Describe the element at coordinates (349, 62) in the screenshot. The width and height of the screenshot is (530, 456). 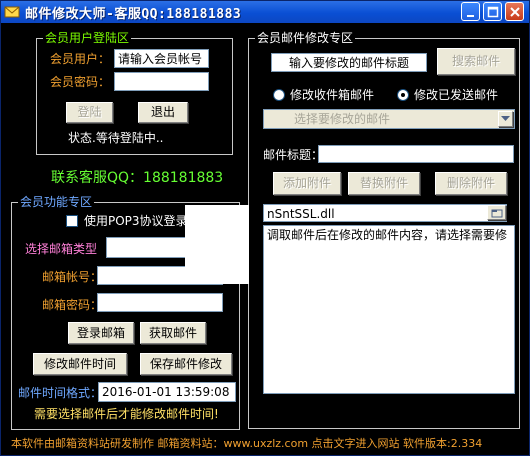
I see `search-title-input: 输入要修改的邮件标题` at that location.